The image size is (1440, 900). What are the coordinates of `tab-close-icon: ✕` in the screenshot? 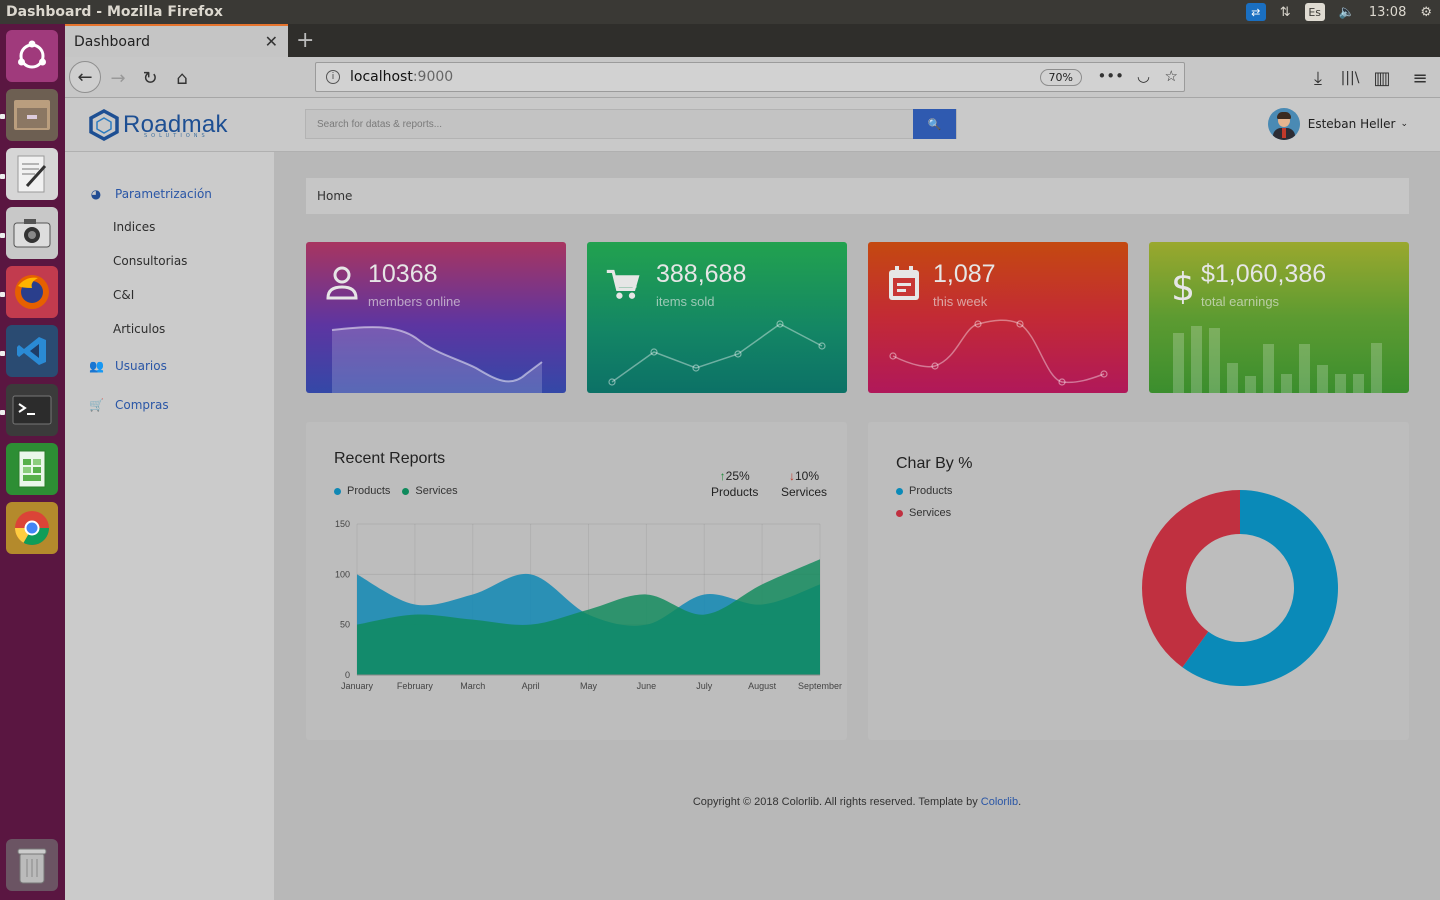 It's located at (271, 41).